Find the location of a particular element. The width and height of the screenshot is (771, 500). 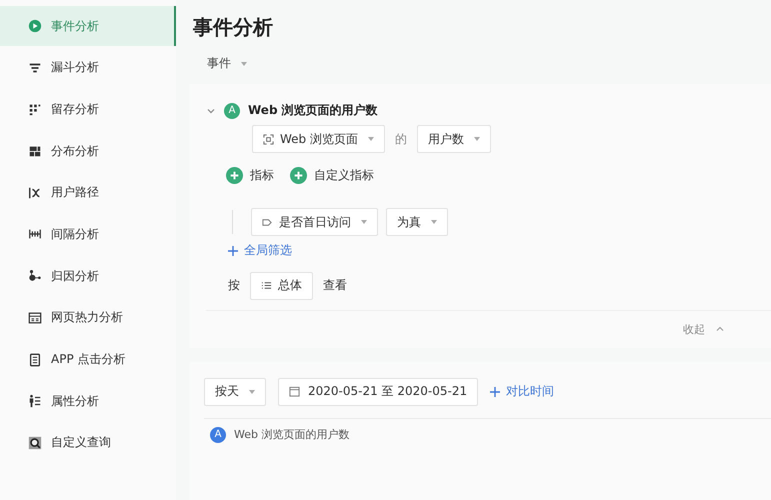

play-circle-icon is located at coordinates (35, 26).